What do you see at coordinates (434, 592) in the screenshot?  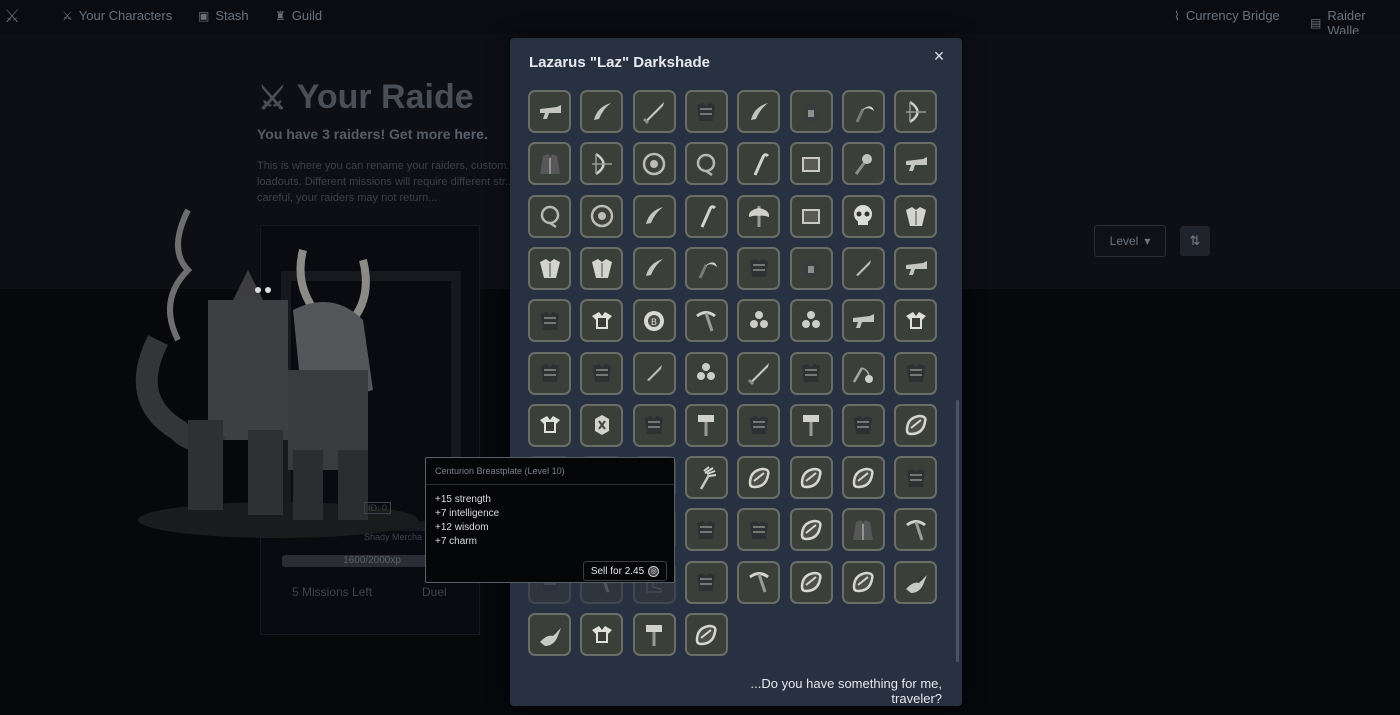 I see `duel-button: Duel` at bounding box center [434, 592].